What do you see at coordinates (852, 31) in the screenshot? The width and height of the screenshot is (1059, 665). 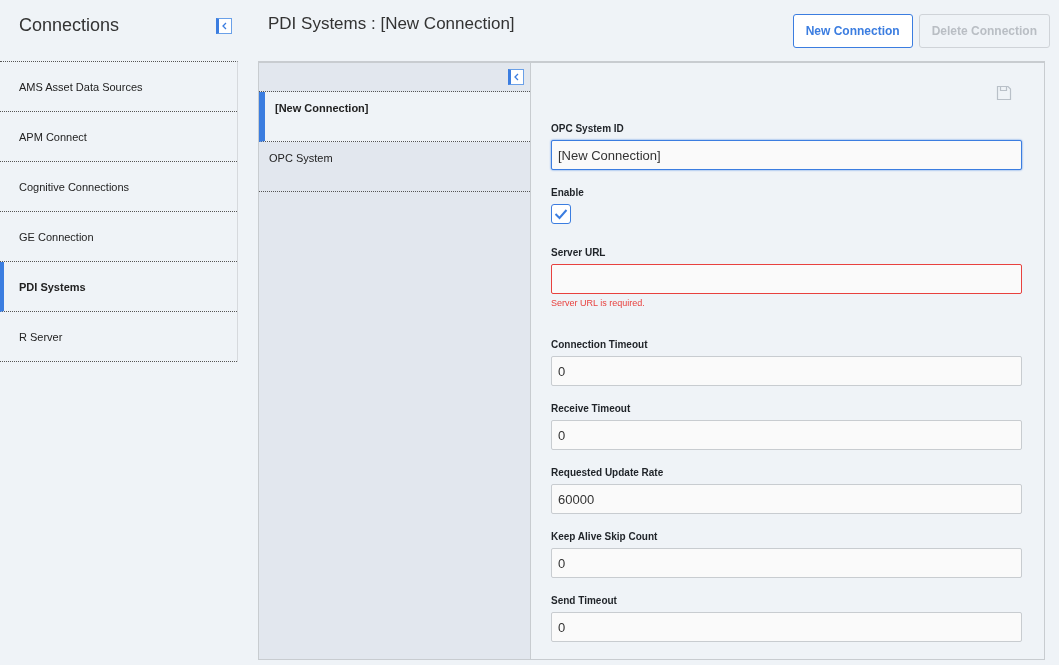 I see `action-button: New Connection` at bounding box center [852, 31].